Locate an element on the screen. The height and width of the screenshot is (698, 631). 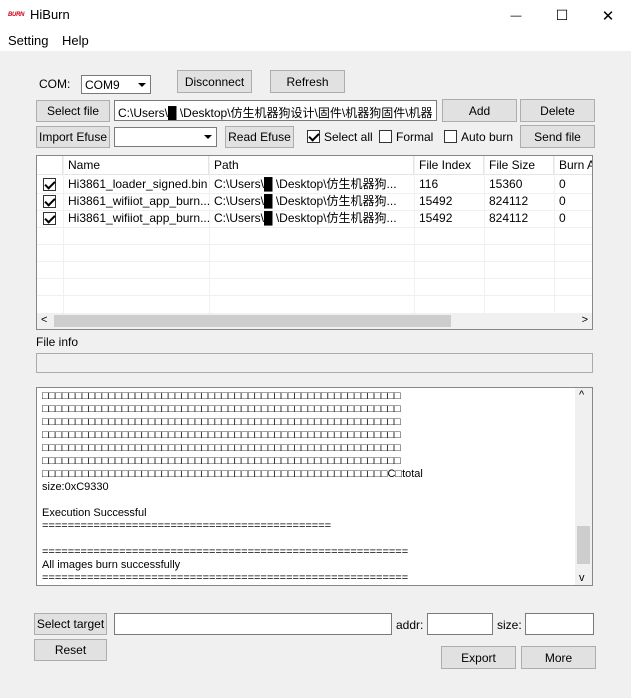
addr-label: addr: is located at coordinates (410, 625).